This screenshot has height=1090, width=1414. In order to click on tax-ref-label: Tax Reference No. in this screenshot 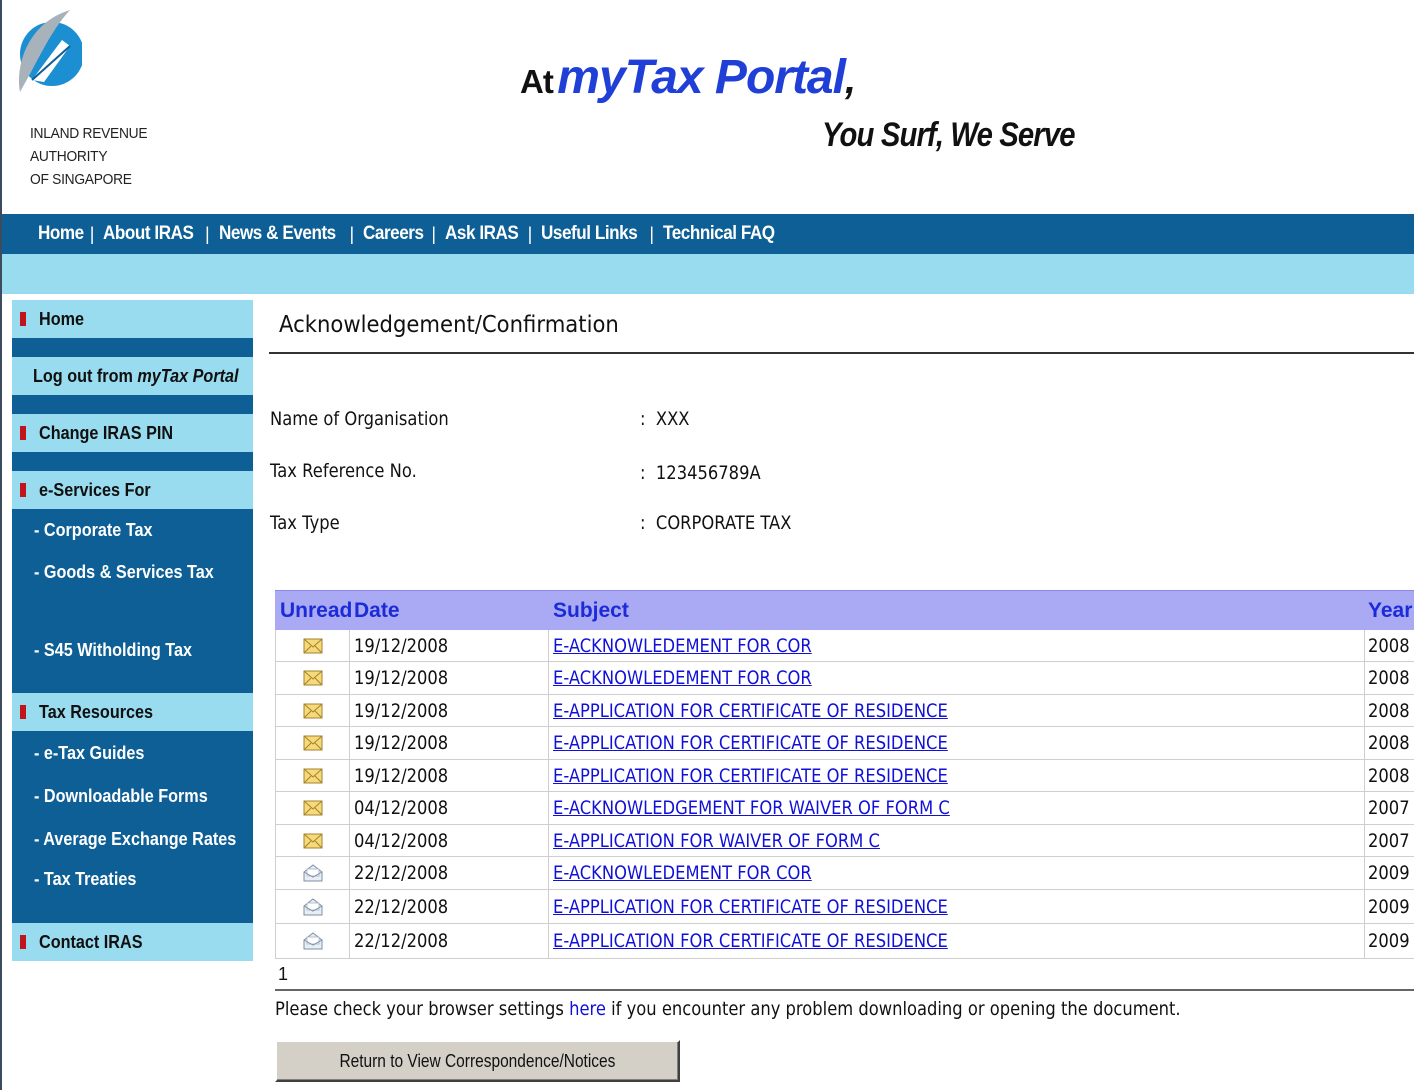, I will do `click(343, 471)`.